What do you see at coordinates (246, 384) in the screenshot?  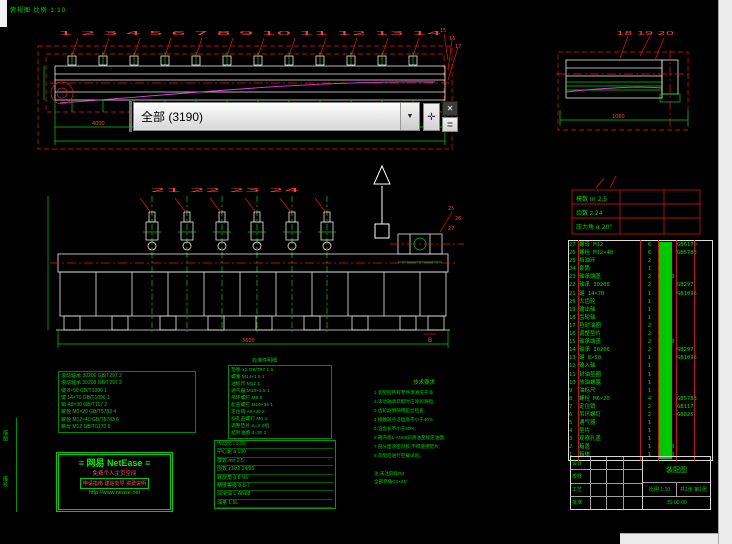 I see `table-row: 油标尺 M12 1` at bounding box center [246, 384].